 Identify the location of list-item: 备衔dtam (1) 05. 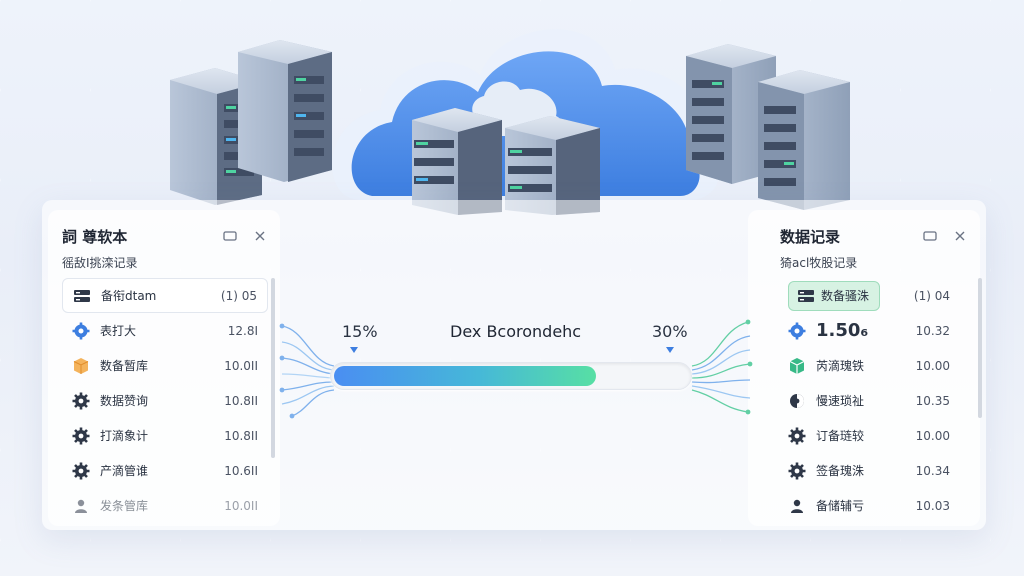
(165, 295).